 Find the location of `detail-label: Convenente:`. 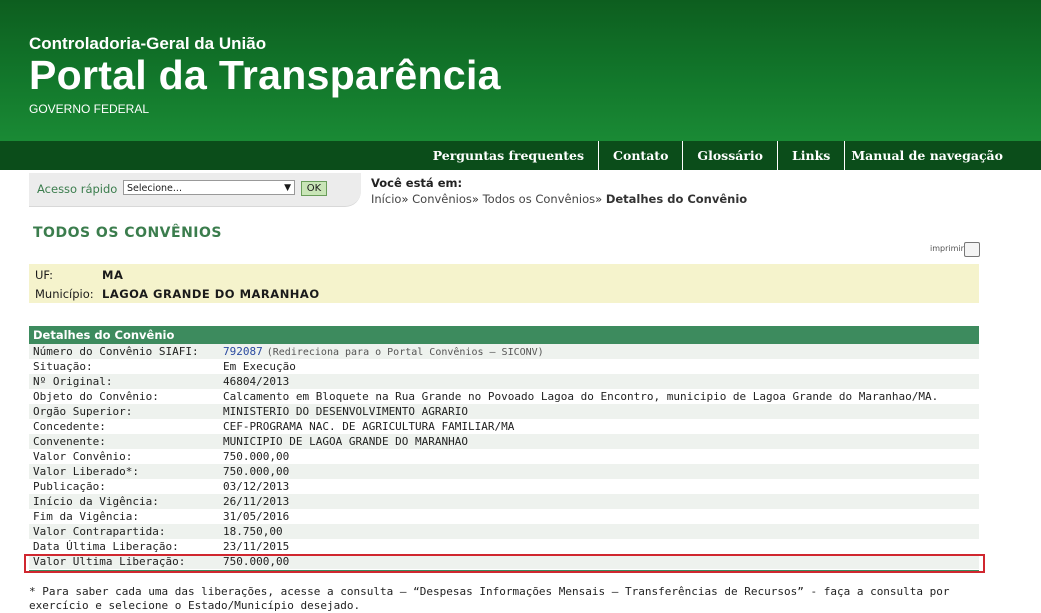

detail-label: Convenente: is located at coordinates (69, 441).